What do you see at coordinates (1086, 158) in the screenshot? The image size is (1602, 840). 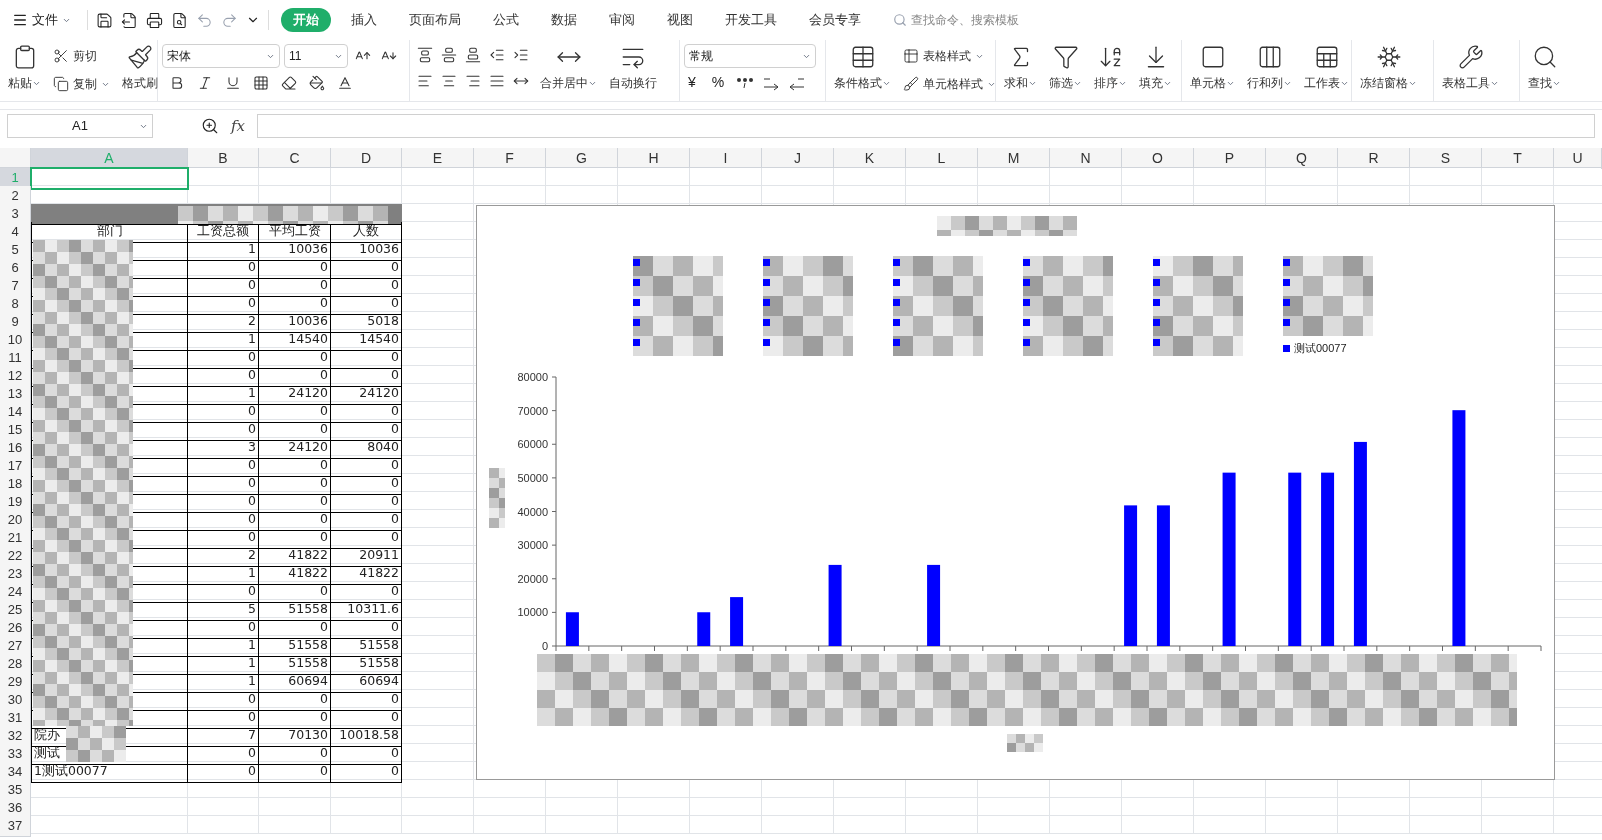 I see `column-header: N` at bounding box center [1086, 158].